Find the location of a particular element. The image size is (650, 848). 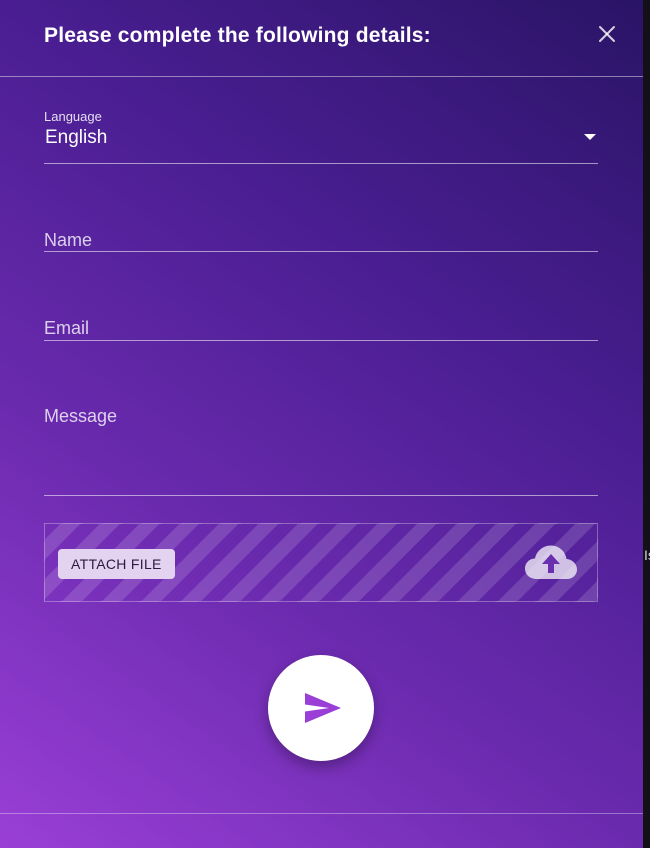

footer-divider is located at coordinates (321, 813).